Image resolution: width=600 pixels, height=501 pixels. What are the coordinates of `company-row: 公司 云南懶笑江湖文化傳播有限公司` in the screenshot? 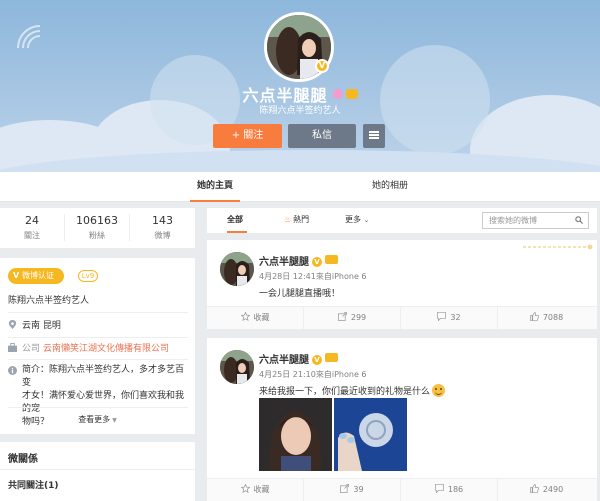 It's located at (99, 349).